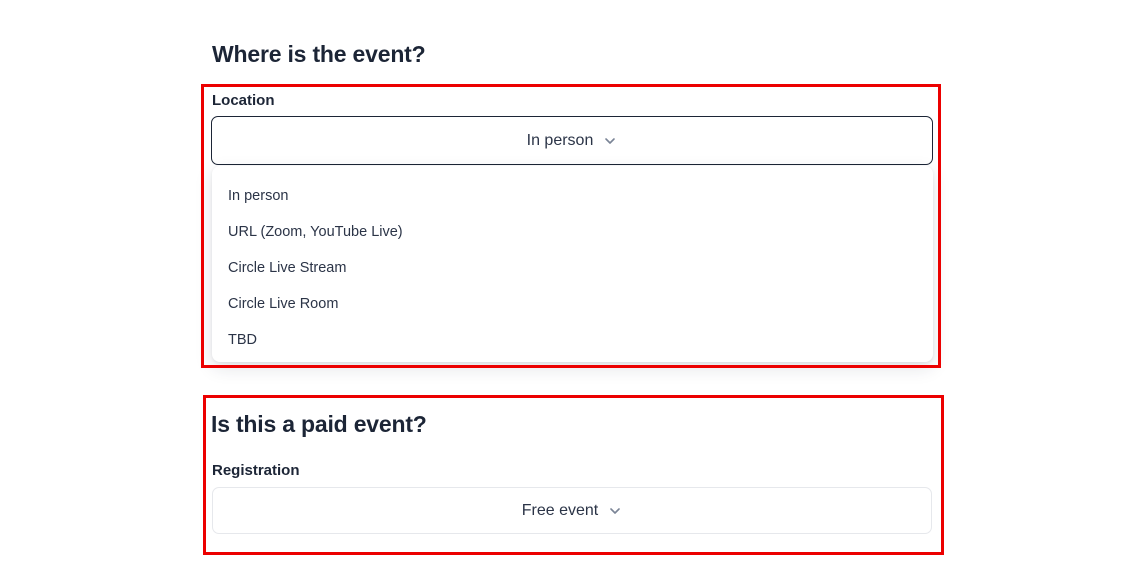 The width and height of the screenshot is (1140, 587). I want to click on registration-select: Free event, so click(572, 510).